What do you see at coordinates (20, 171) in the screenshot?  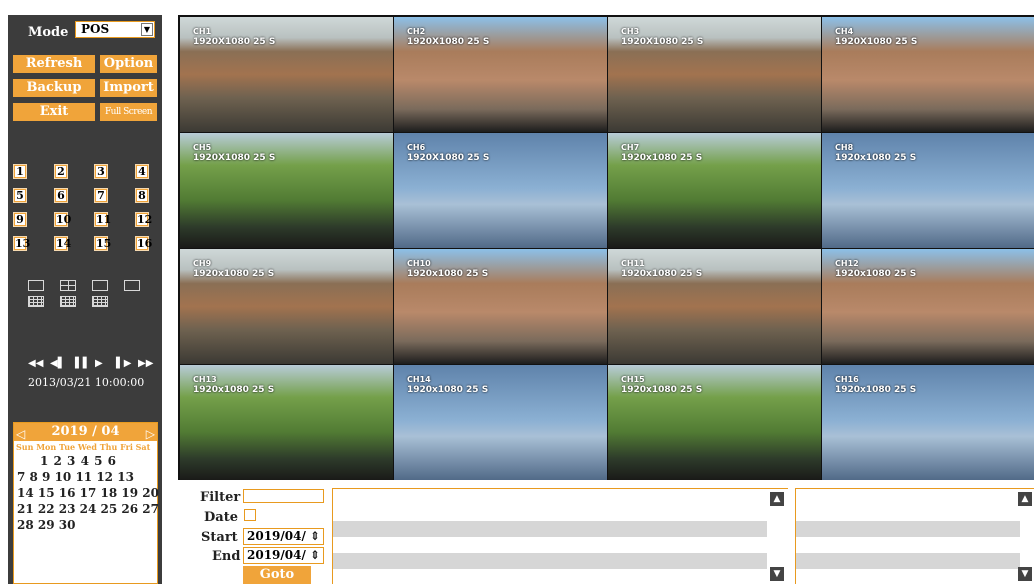 I see `channel-button-1: 1` at bounding box center [20, 171].